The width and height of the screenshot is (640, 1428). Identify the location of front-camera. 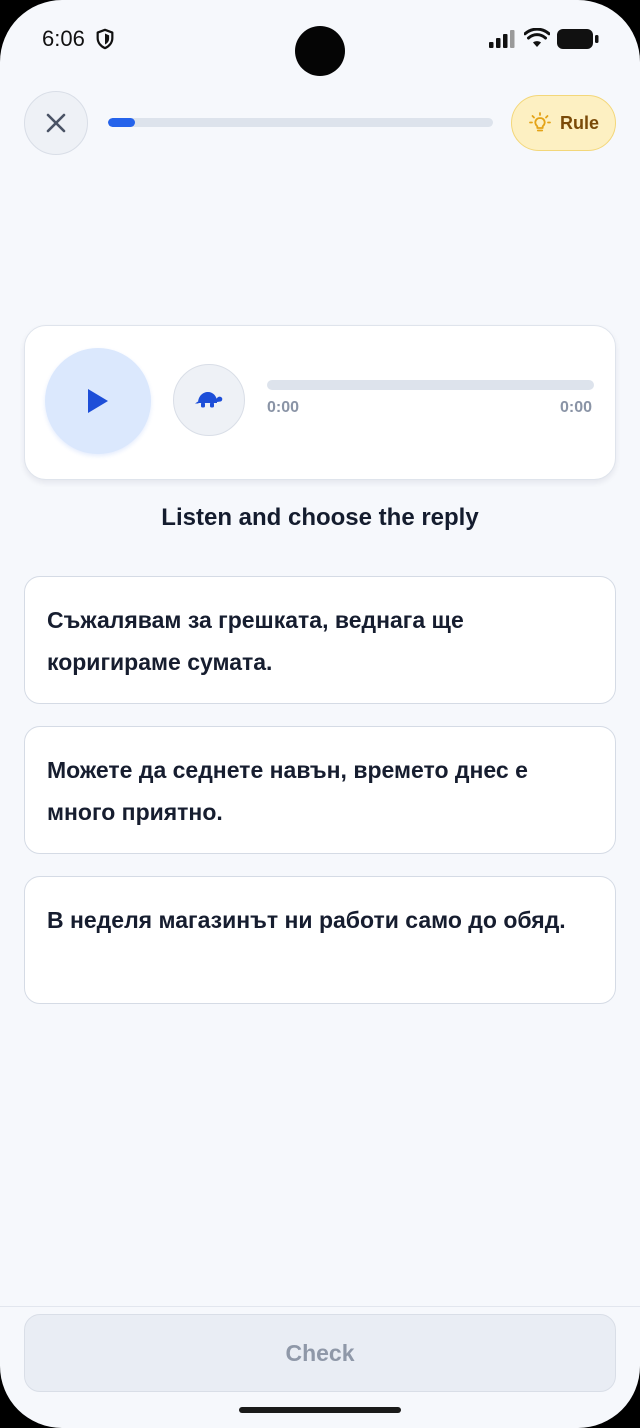
(320, 51).